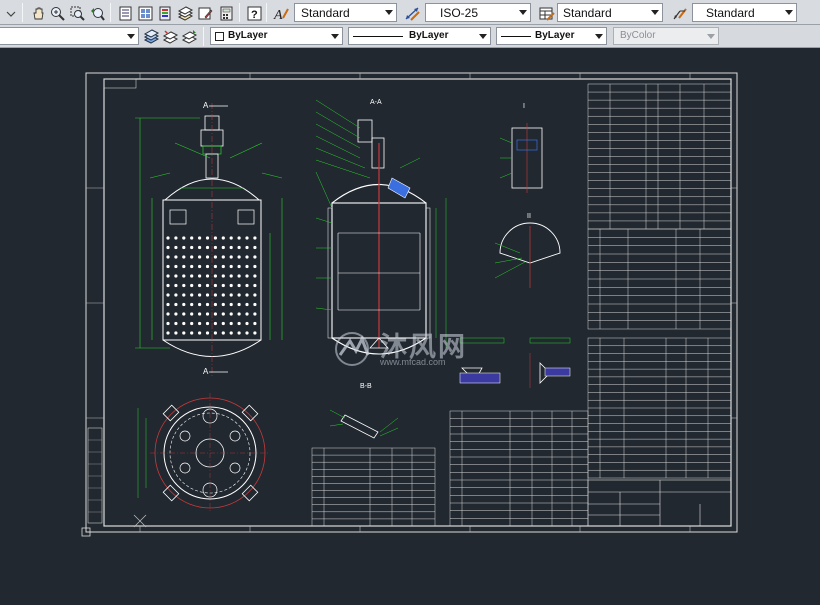 The width and height of the screenshot is (820, 605). What do you see at coordinates (96, 12) in the screenshot?
I see `zoom-previous-icon` at bounding box center [96, 12].